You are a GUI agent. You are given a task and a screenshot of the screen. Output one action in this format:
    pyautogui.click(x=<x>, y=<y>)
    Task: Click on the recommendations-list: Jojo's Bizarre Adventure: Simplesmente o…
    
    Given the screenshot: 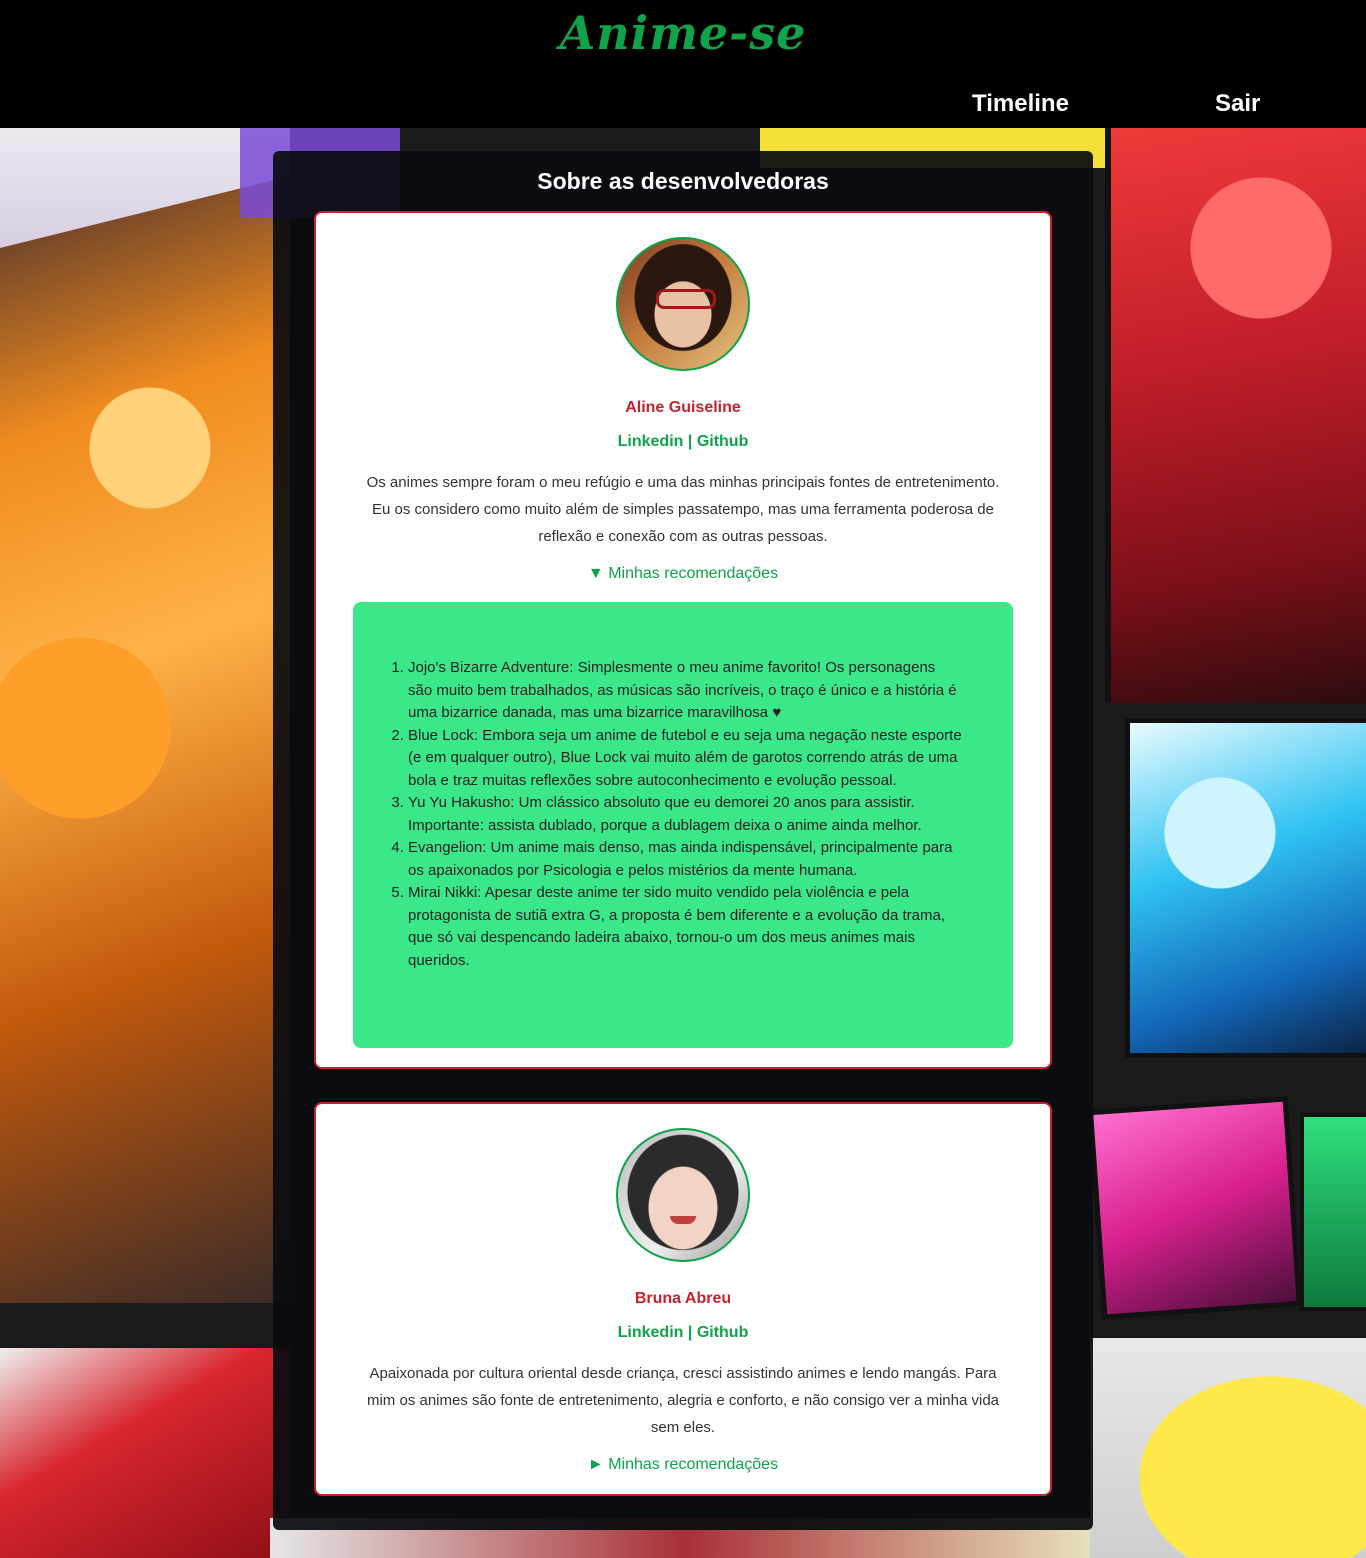 What is the action you would take?
    pyautogui.click(x=685, y=814)
    